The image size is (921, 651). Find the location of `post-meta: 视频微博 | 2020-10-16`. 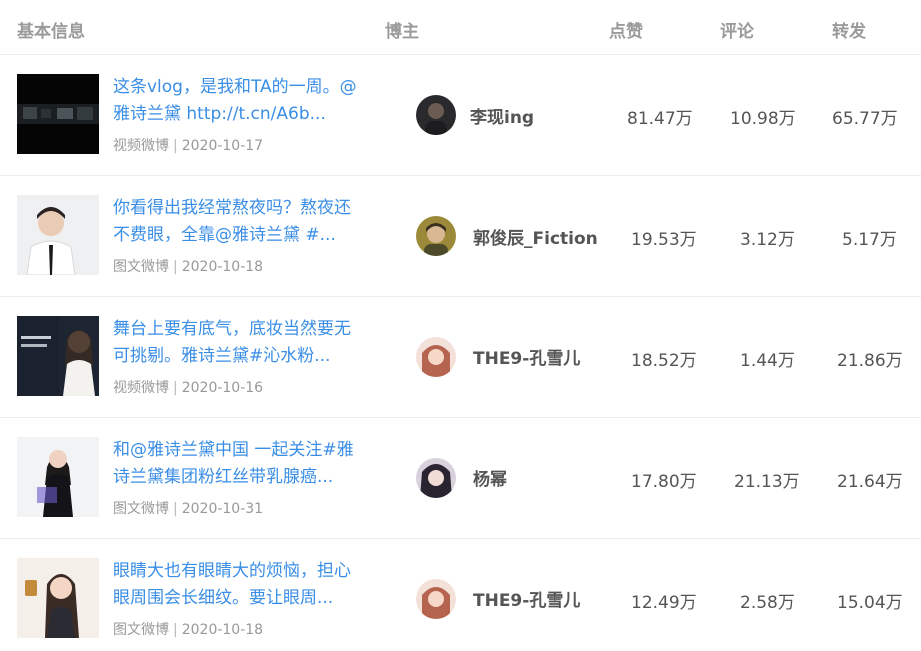

post-meta: 视频微博 | 2020-10-16 is located at coordinates (188, 387).